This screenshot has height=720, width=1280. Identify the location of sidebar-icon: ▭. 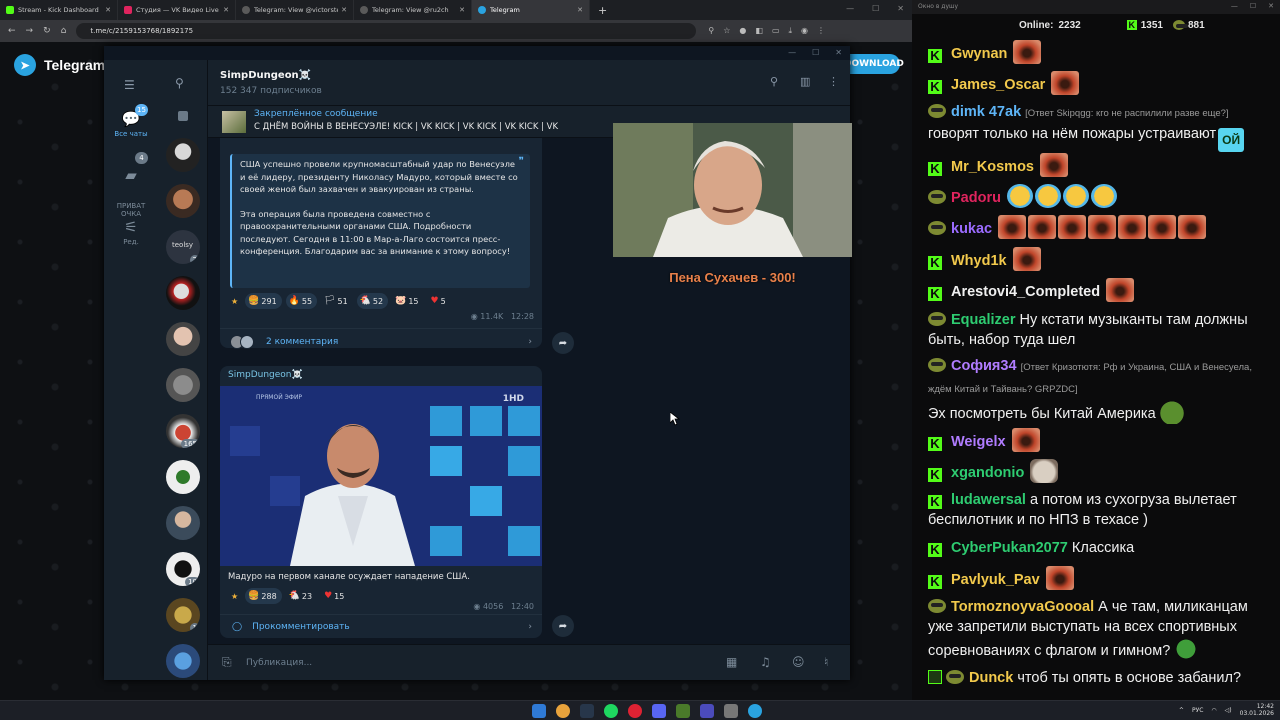
(776, 31).